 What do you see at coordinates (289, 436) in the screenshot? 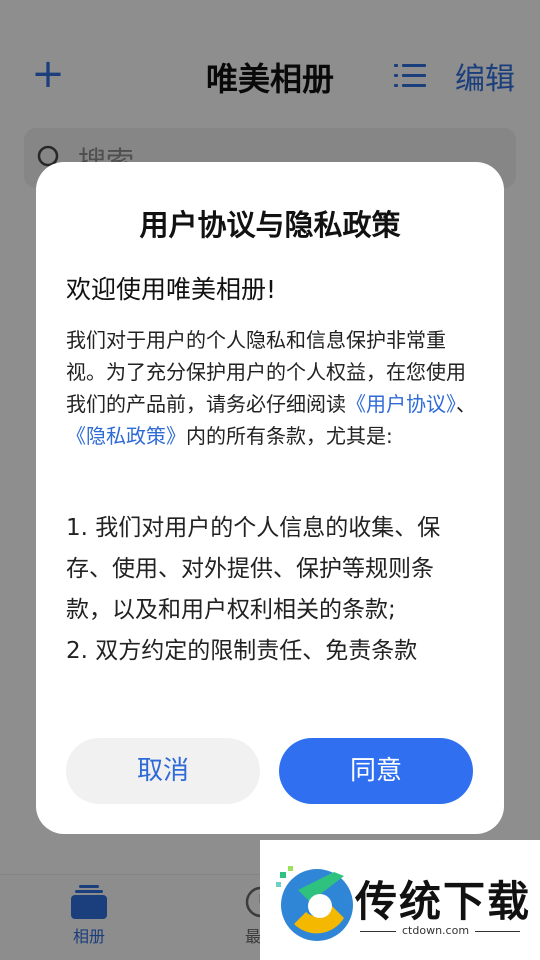
I see `intro-part2: 内的所有条款，尤其是:` at bounding box center [289, 436].